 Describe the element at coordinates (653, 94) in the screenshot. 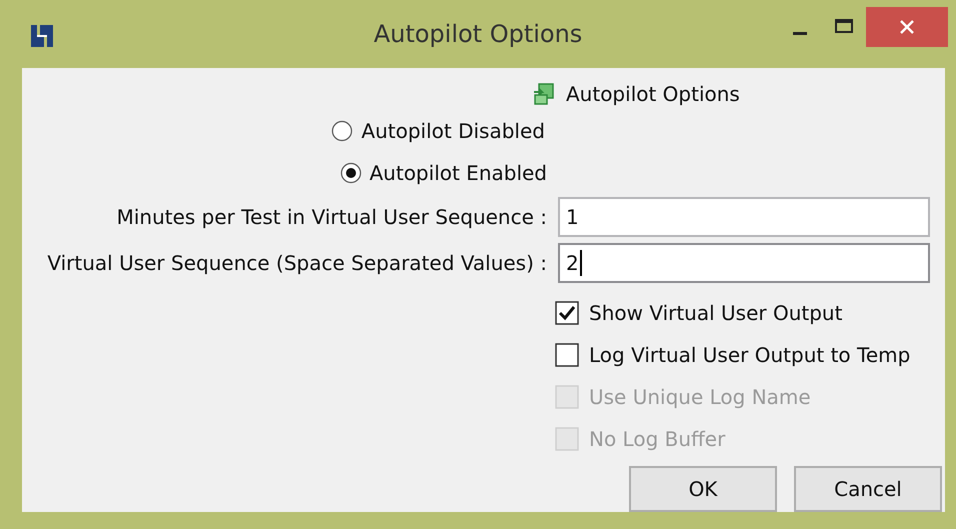

I see `section-title: Autopilot Options` at that location.